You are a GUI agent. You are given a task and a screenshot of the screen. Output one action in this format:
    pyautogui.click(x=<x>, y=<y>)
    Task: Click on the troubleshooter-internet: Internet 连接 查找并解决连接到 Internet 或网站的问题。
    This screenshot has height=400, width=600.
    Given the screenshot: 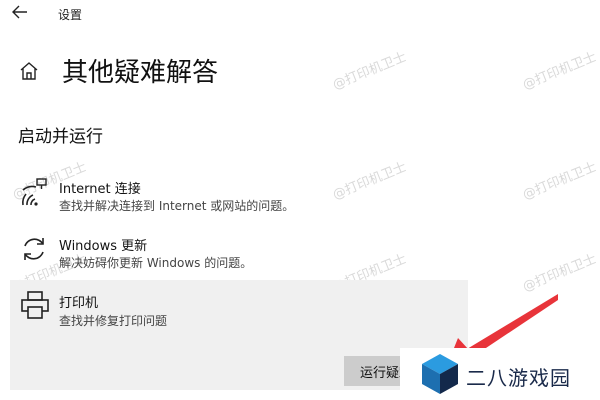 What is the action you would take?
    pyautogui.click(x=239, y=198)
    